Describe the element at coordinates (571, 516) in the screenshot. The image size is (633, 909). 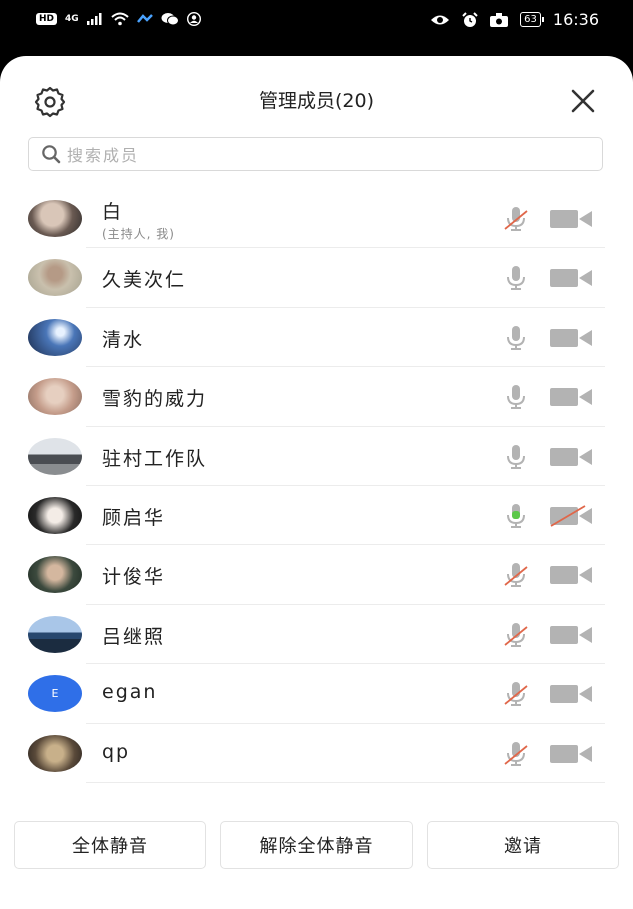
I see `camera-off-icon` at that location.